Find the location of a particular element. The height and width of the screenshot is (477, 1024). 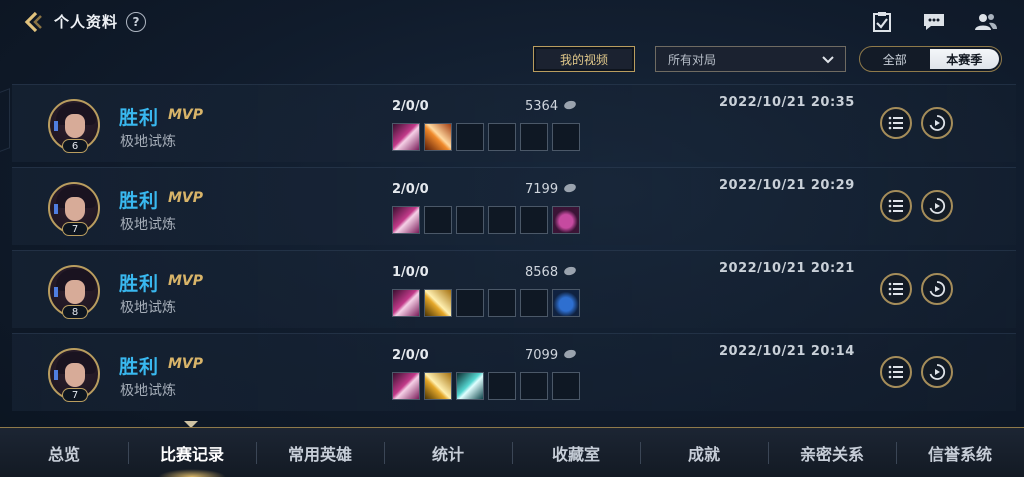

chat-button is located at coordinates (934, 22).